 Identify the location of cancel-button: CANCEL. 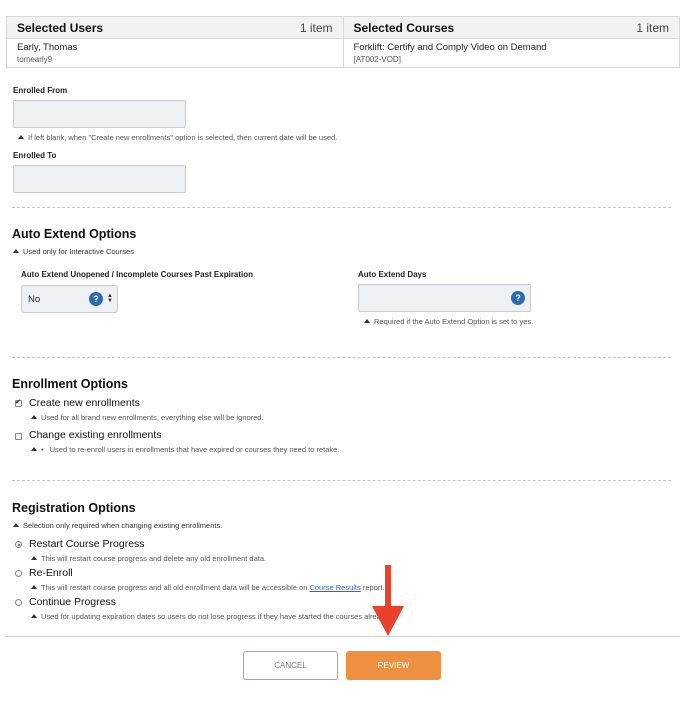
(290, 665).